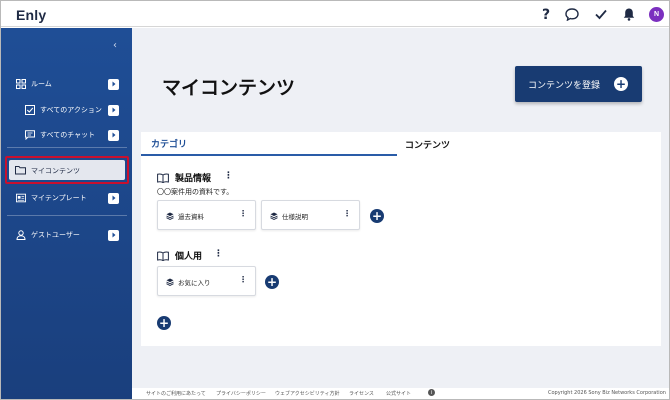 The image size is (670, 400). What do you see at coordinates (41, 84) in the screenshot?
I see `sidebar-item-label: ルーム` at bounding box center [41, 84].